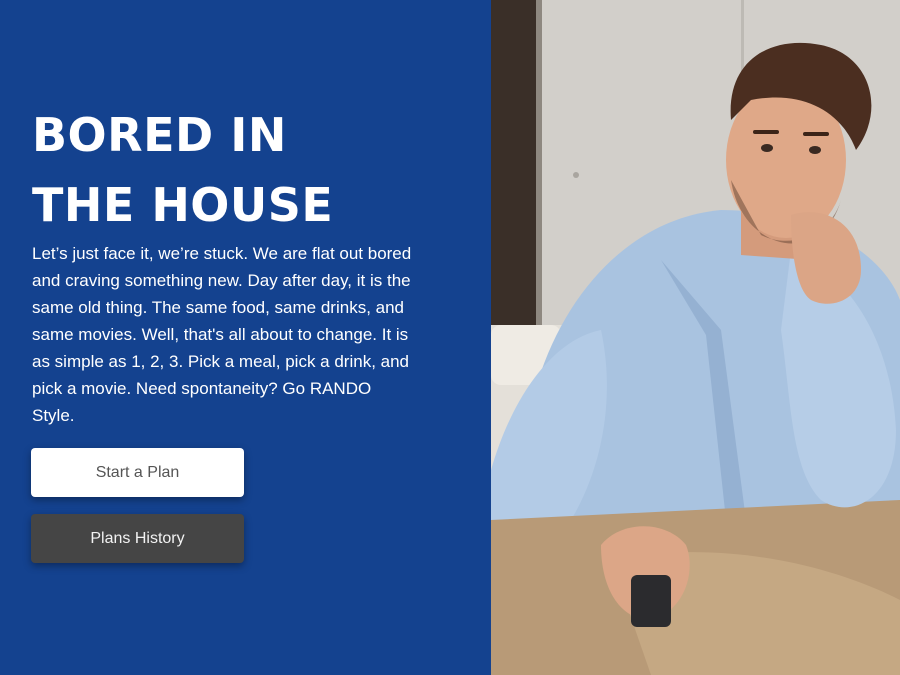 The width and height of the screenshot is (900, 675). Describe the element at coordinates (183, 205) in the screenshot. I see `hero-title-line-2: THE HOUSE` at that location.